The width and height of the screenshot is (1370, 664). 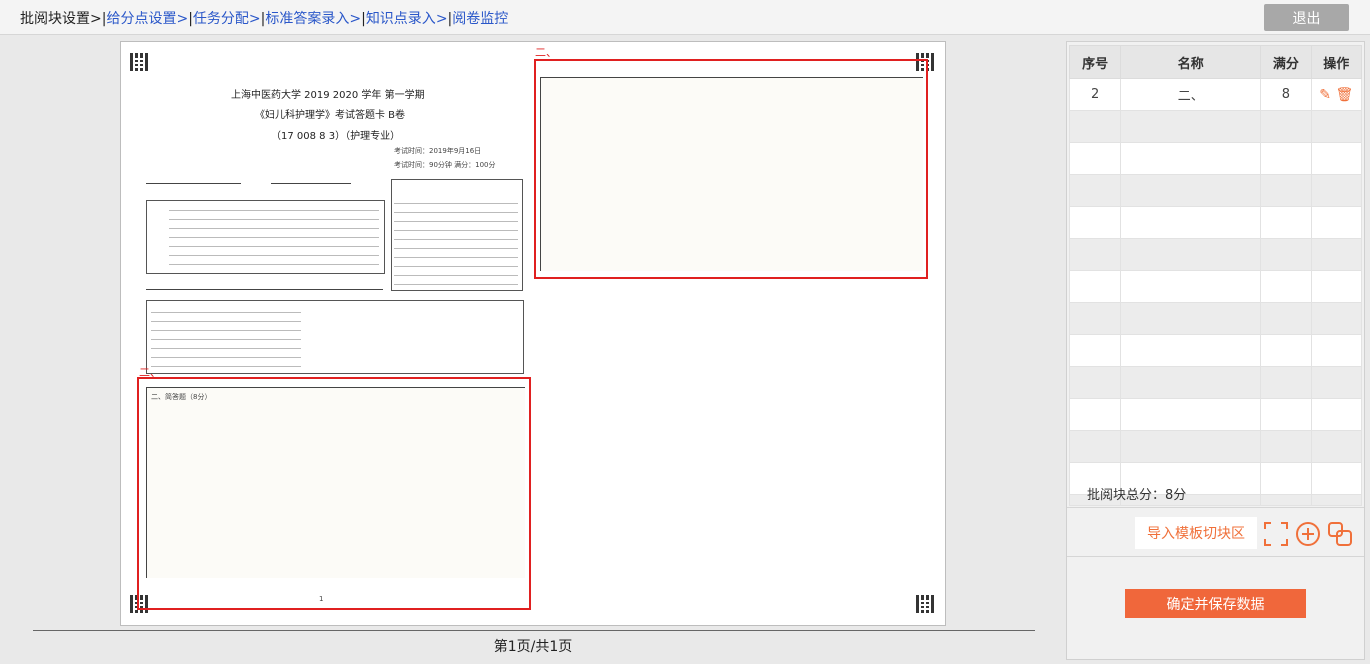 I want to click on exam-date: 考试时间：2019年9月16日, so click(x=438, y=151).